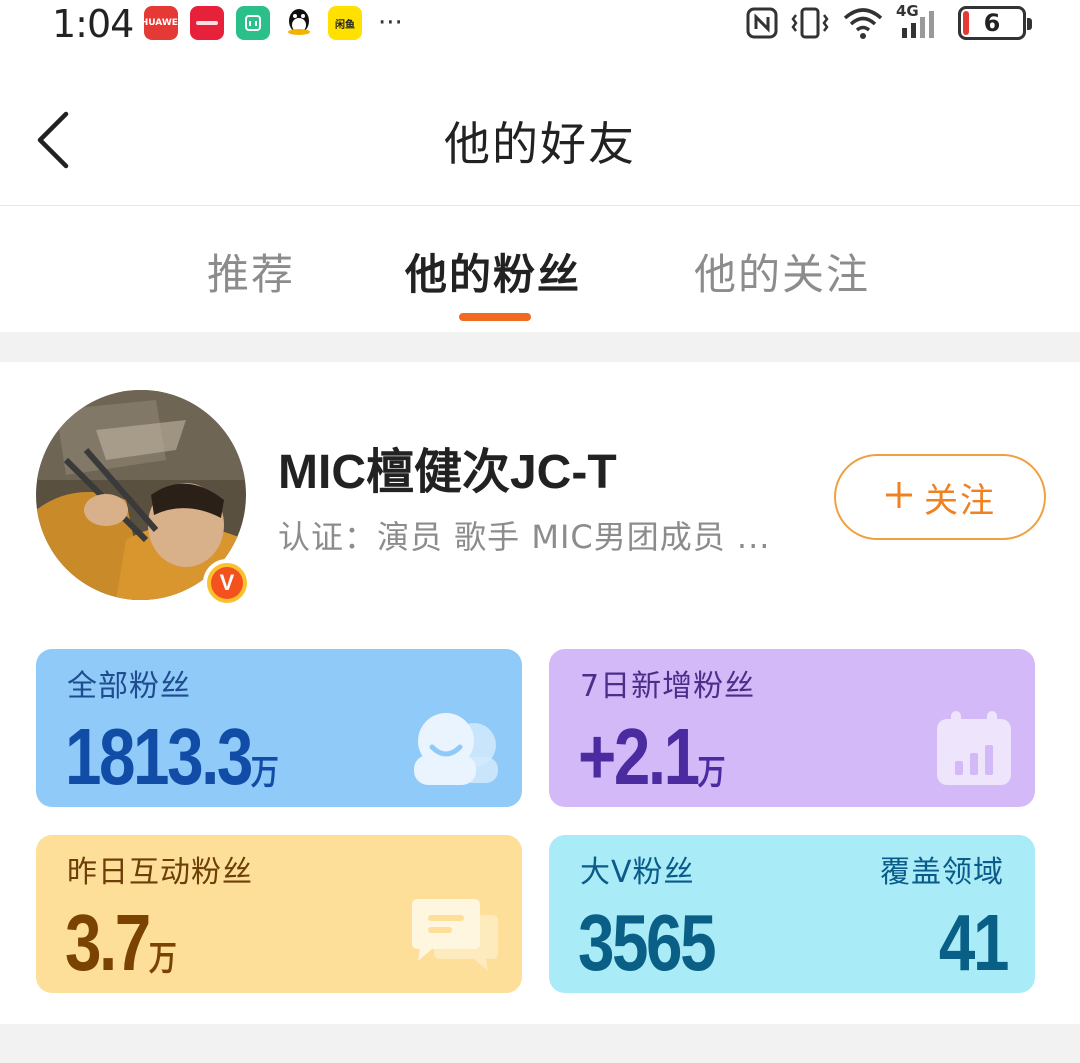  Describe the element at coordinates (647, 942) in the screenshot. I see `big-v-fans-value: 3565` at that location.